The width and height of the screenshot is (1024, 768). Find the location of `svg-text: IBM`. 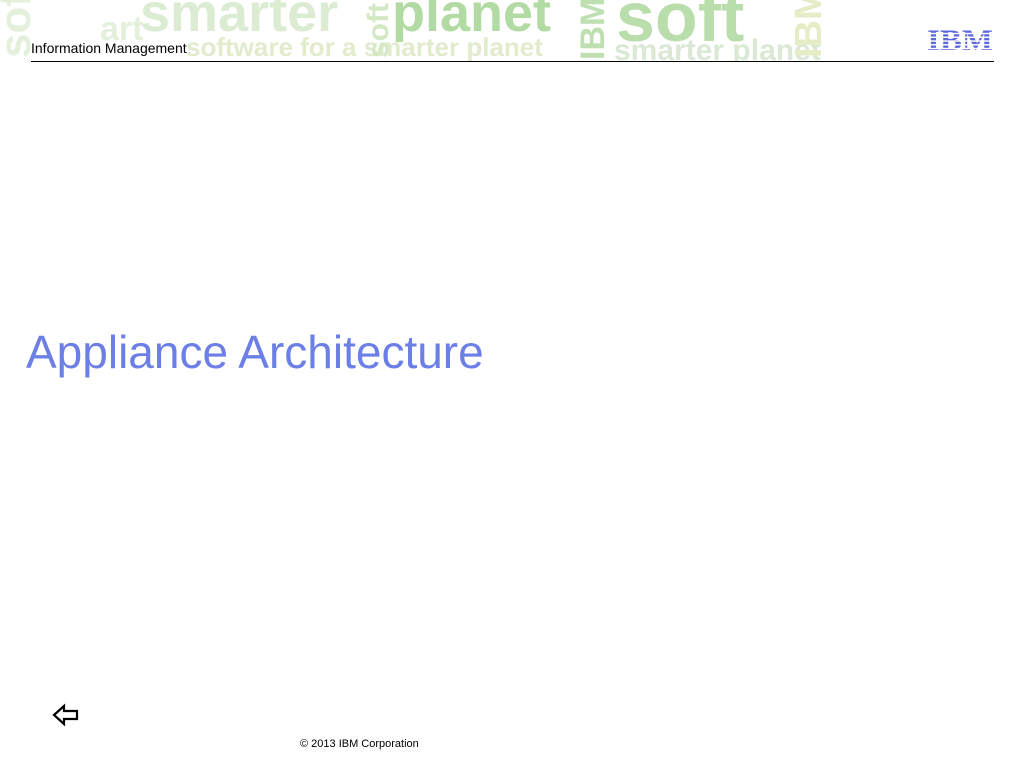

svg-text: IBM is located at coordinates (960, 38).